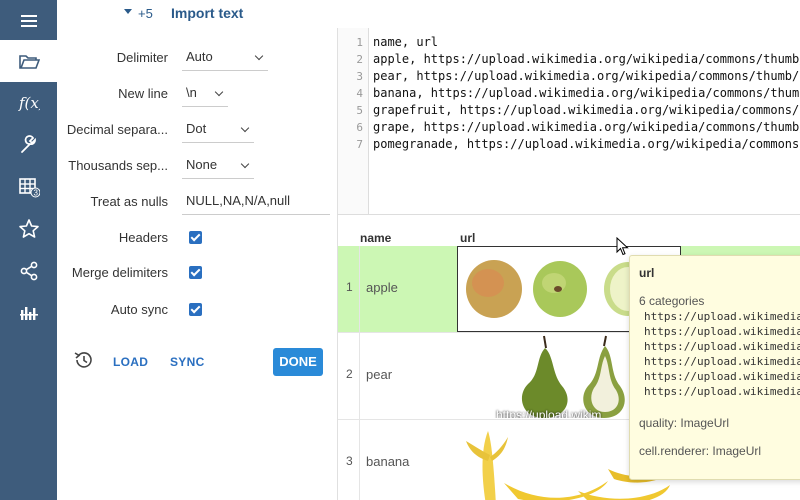 This screenshot has height=500, width=800. What do you see at coordinates (84, 360) in the screenshot?
I see `history-icon` at bounding box center [84, 360].